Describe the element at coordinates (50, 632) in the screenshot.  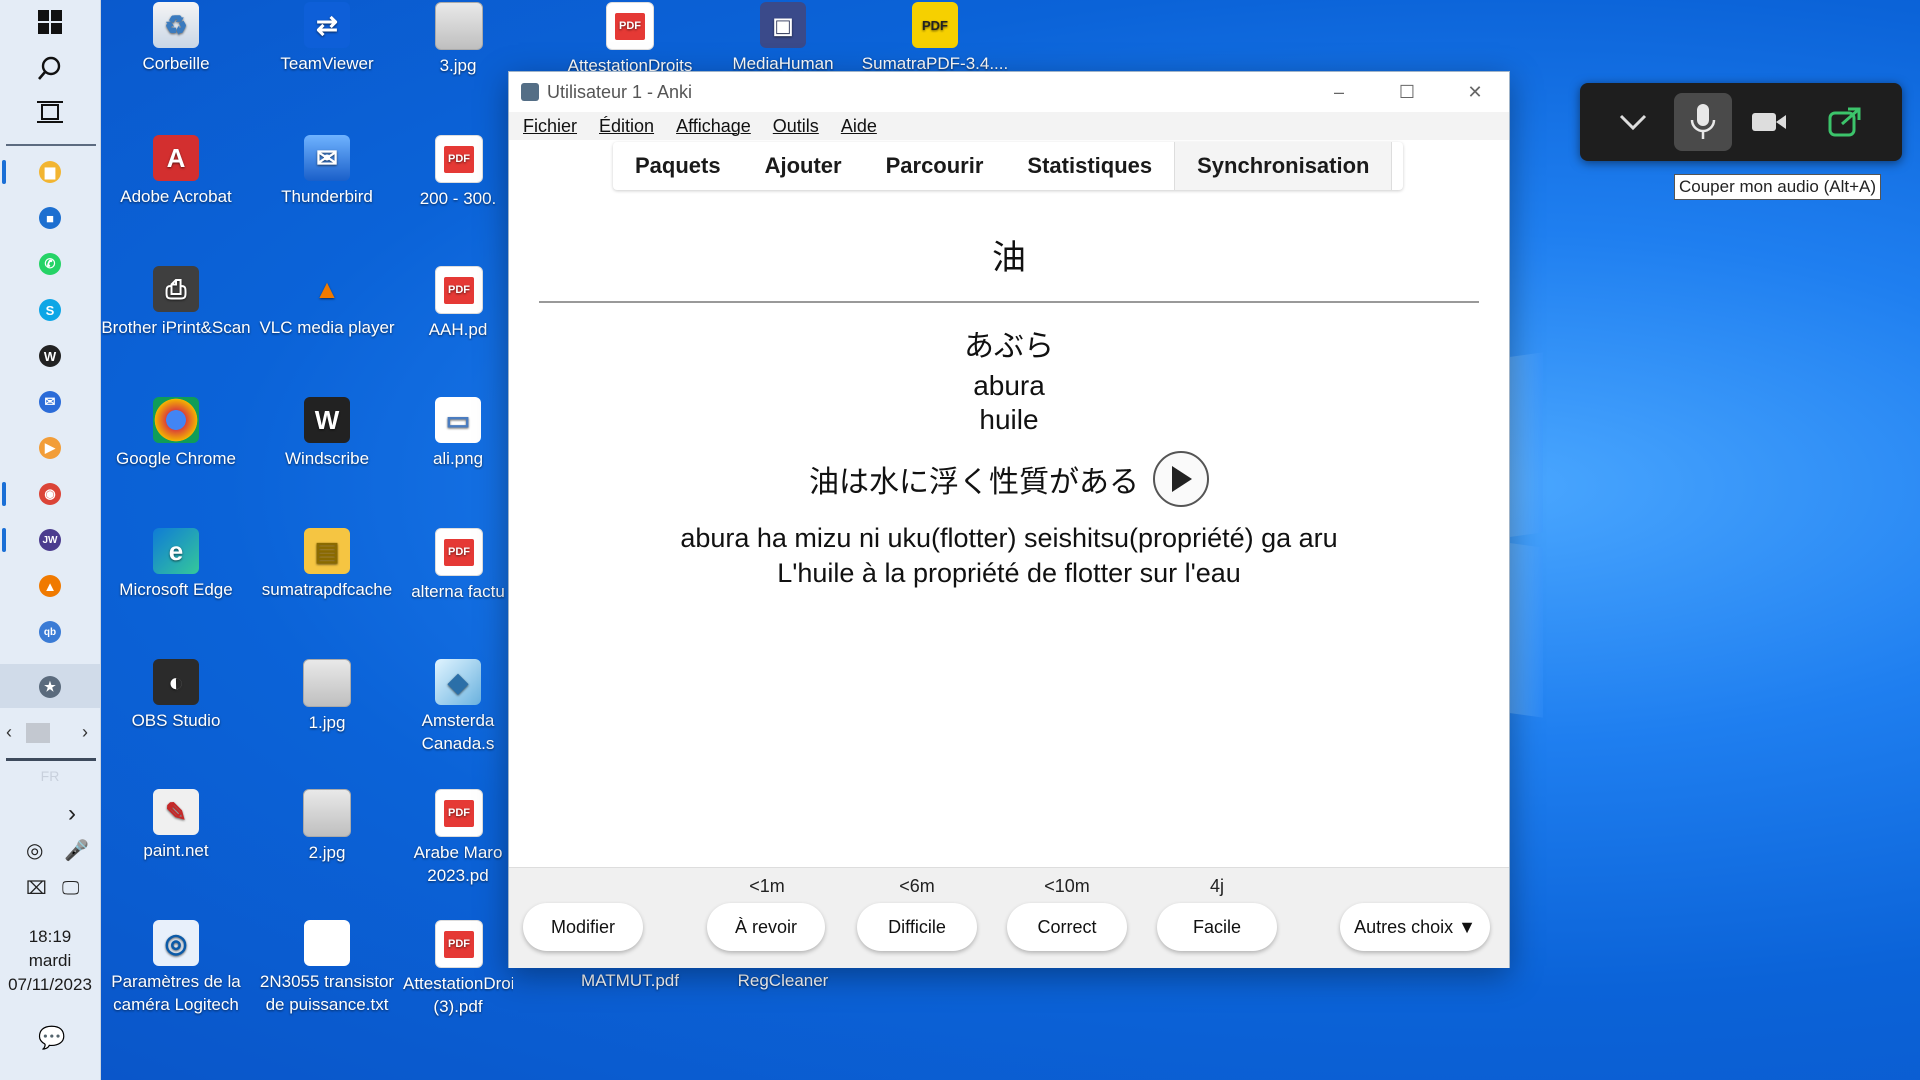
I see `qbittorrent-icon: qb` at that location.